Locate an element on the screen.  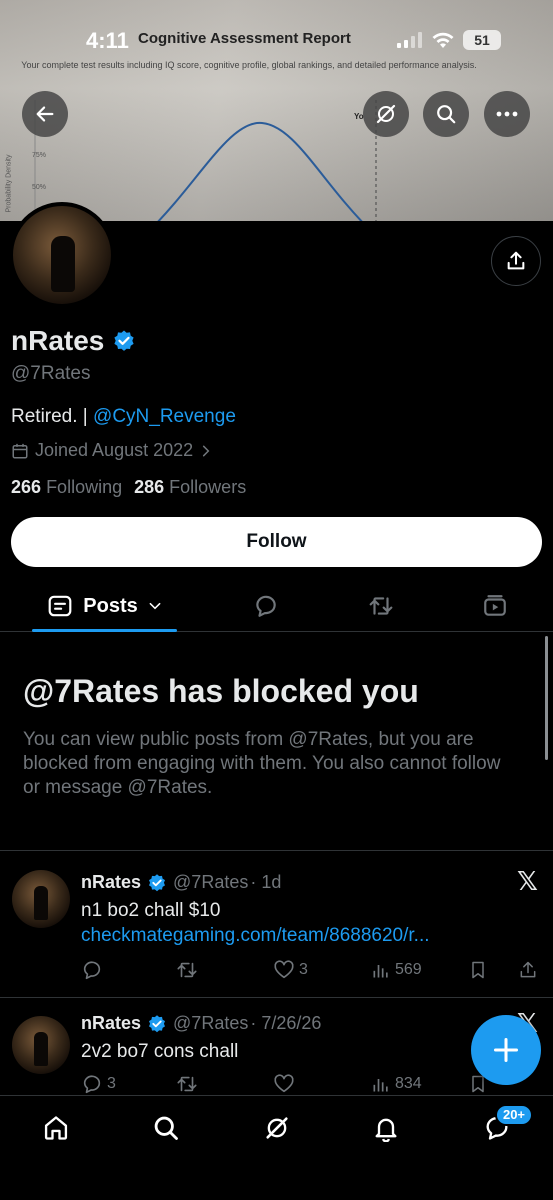
profile-name: nRates is located at coordinates (73, 341).